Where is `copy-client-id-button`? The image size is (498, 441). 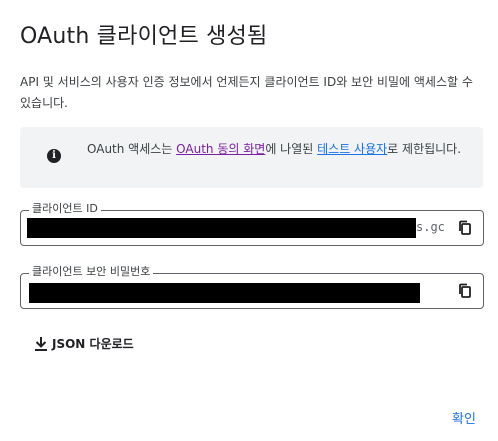
copy-client-id-button is located at coordinates (465, 228).